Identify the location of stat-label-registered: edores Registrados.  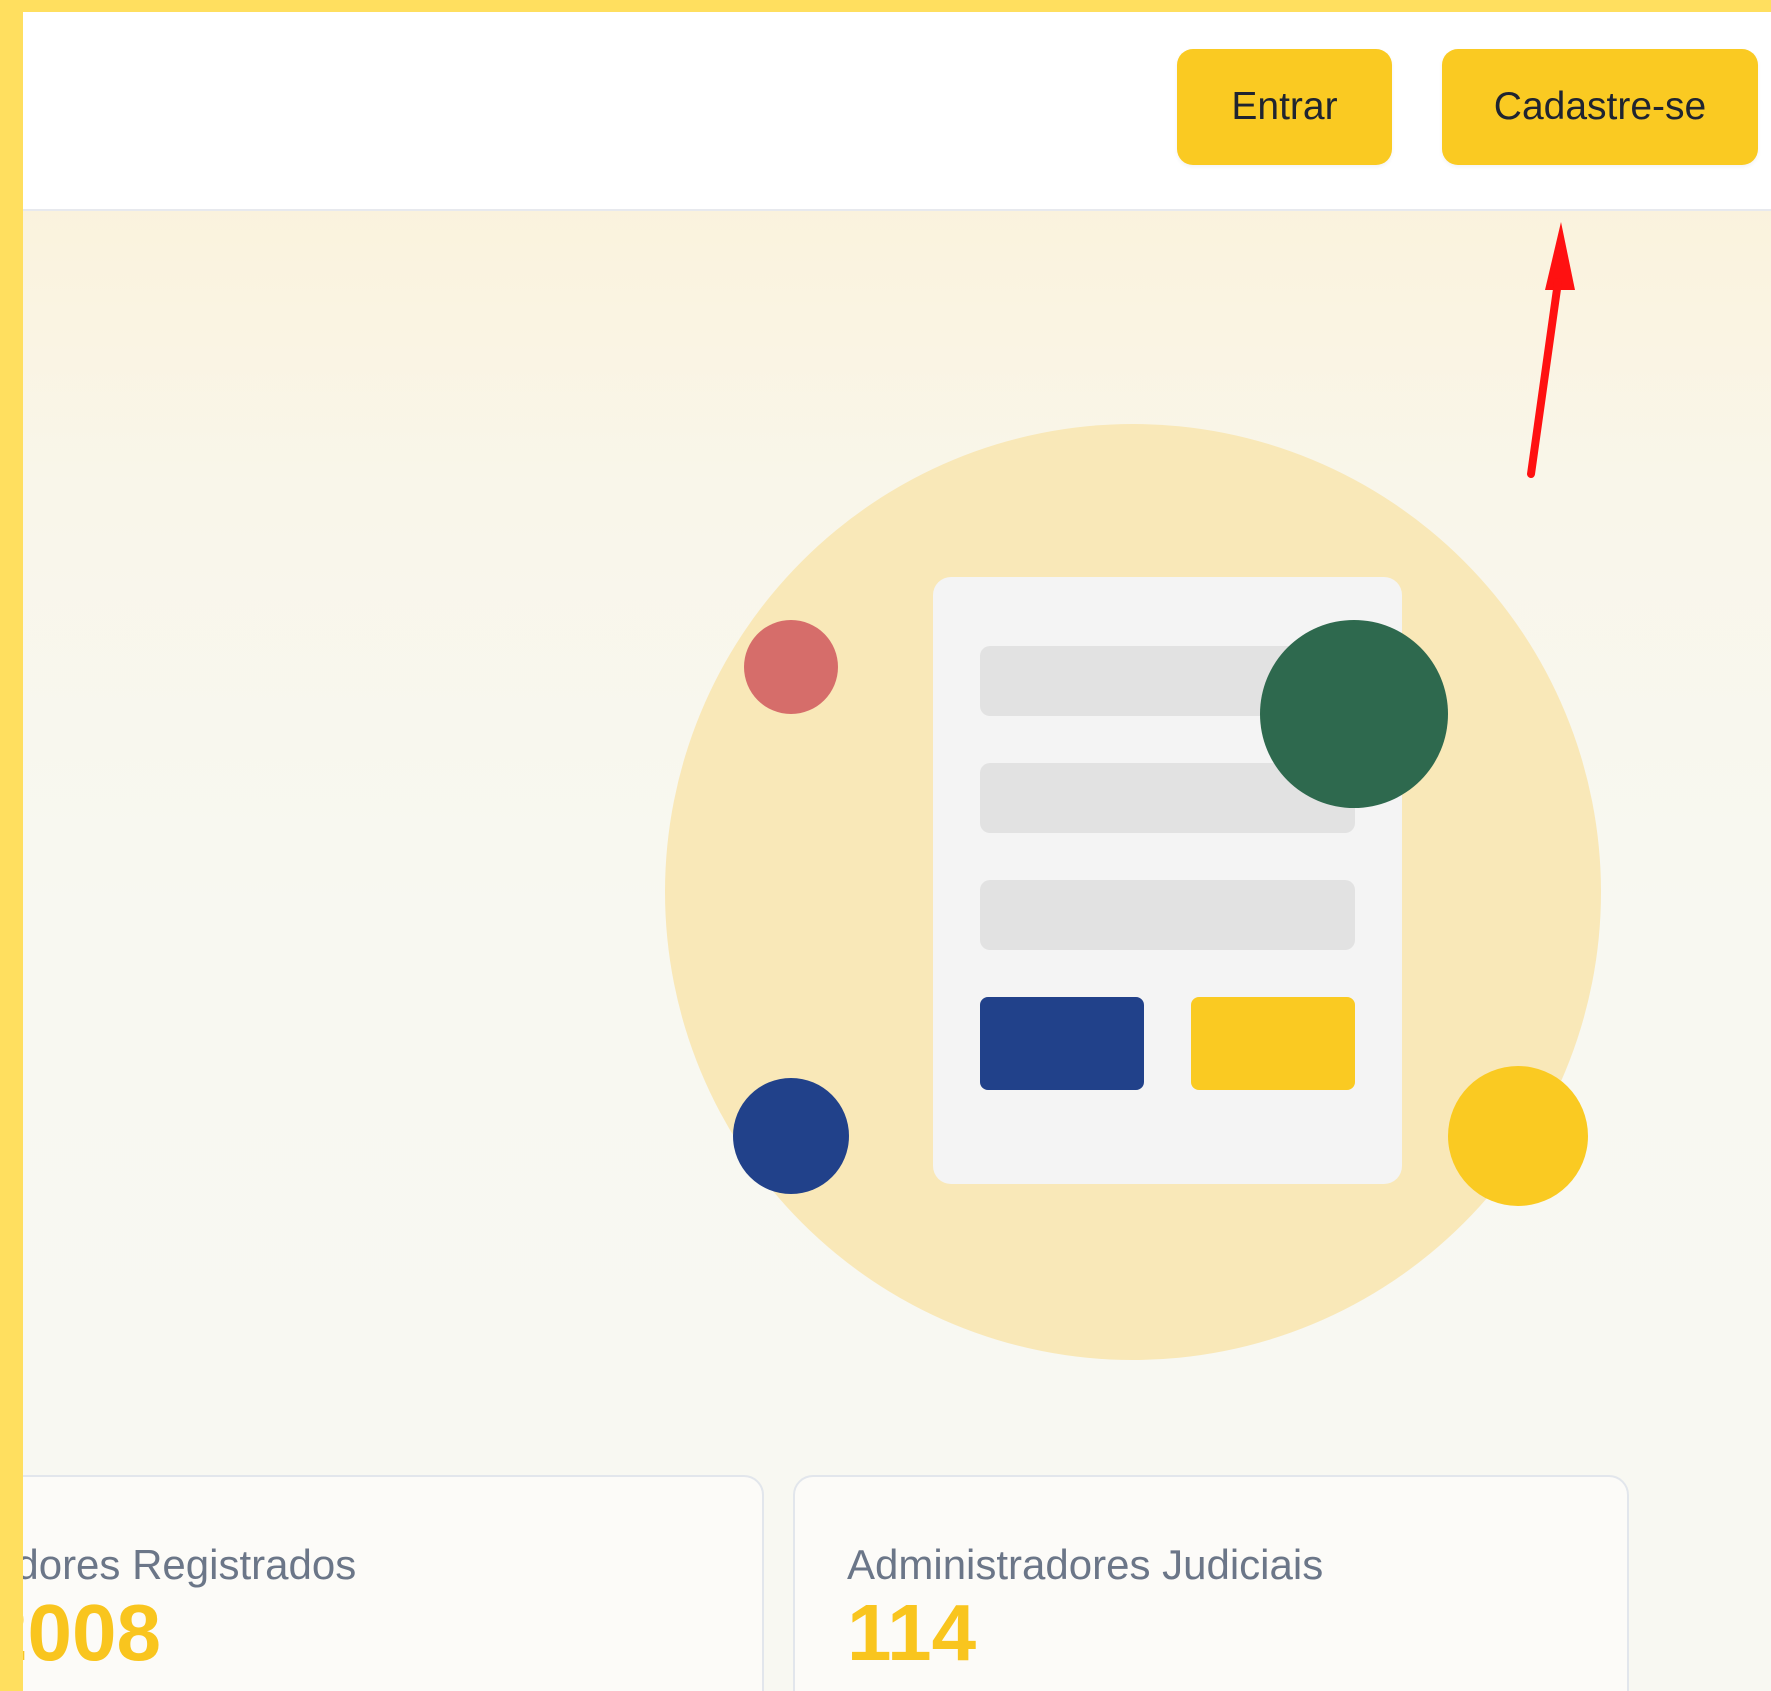
(190, 1564).